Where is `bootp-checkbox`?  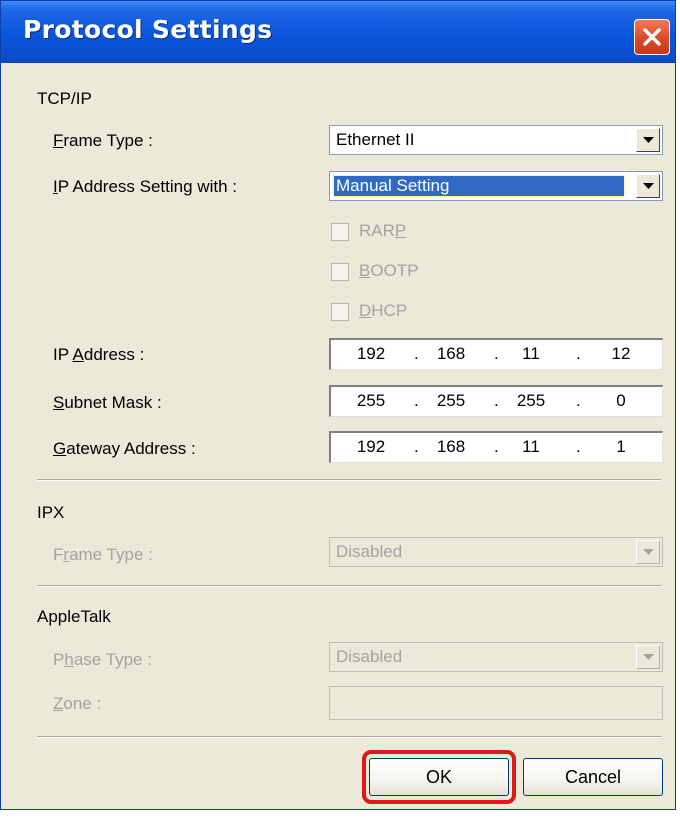
bootp-checkbox is located at coordinates (340, 272).